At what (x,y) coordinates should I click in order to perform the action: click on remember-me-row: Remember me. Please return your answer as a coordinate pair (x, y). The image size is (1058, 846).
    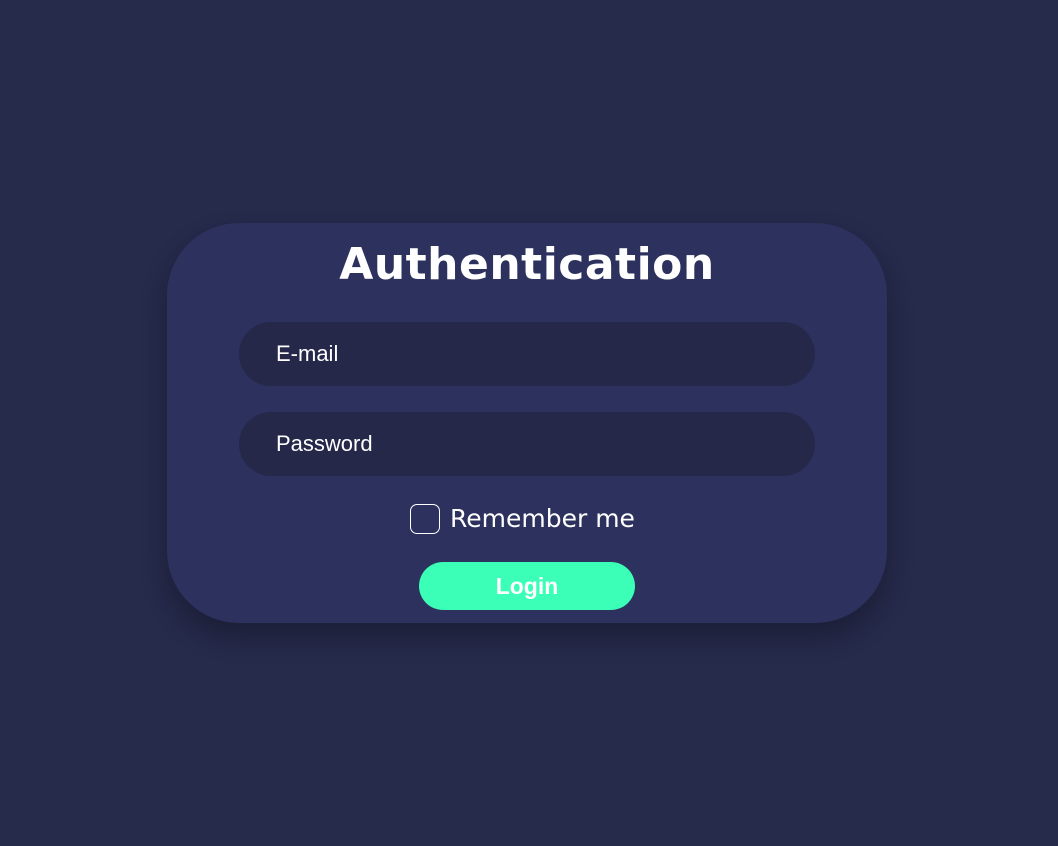
    Looking at the image, I should click on (522, 519).